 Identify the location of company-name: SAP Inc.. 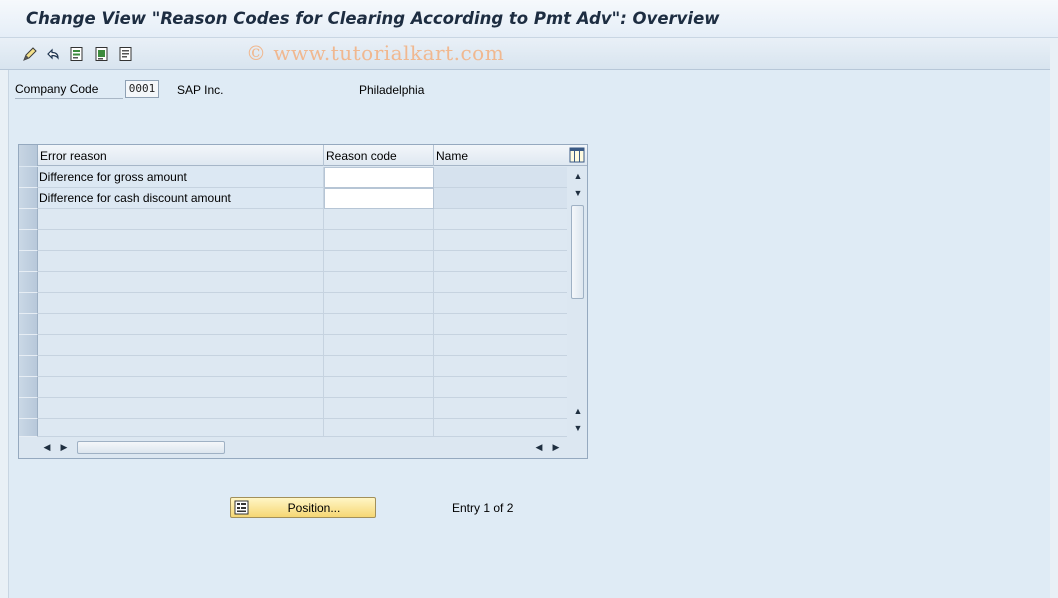
(200, 90).